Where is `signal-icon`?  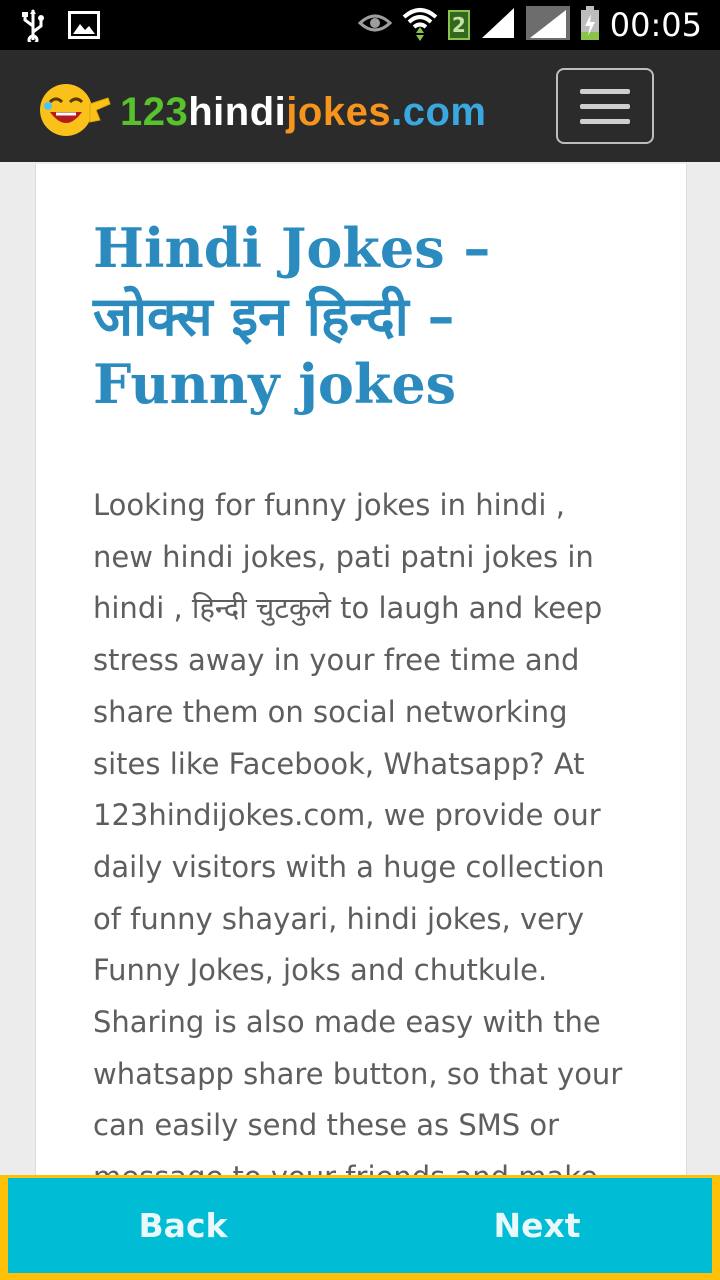
signal-icon is located at coordinates (498, 25).